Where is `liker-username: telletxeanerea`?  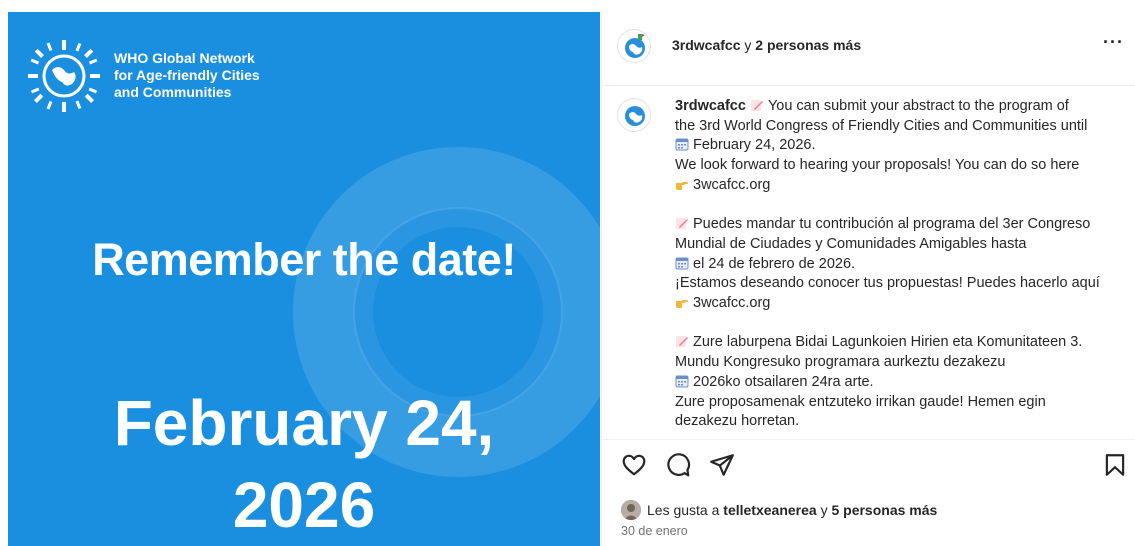 liker-username: telletxeanerea is located at coordinates (769, 510).